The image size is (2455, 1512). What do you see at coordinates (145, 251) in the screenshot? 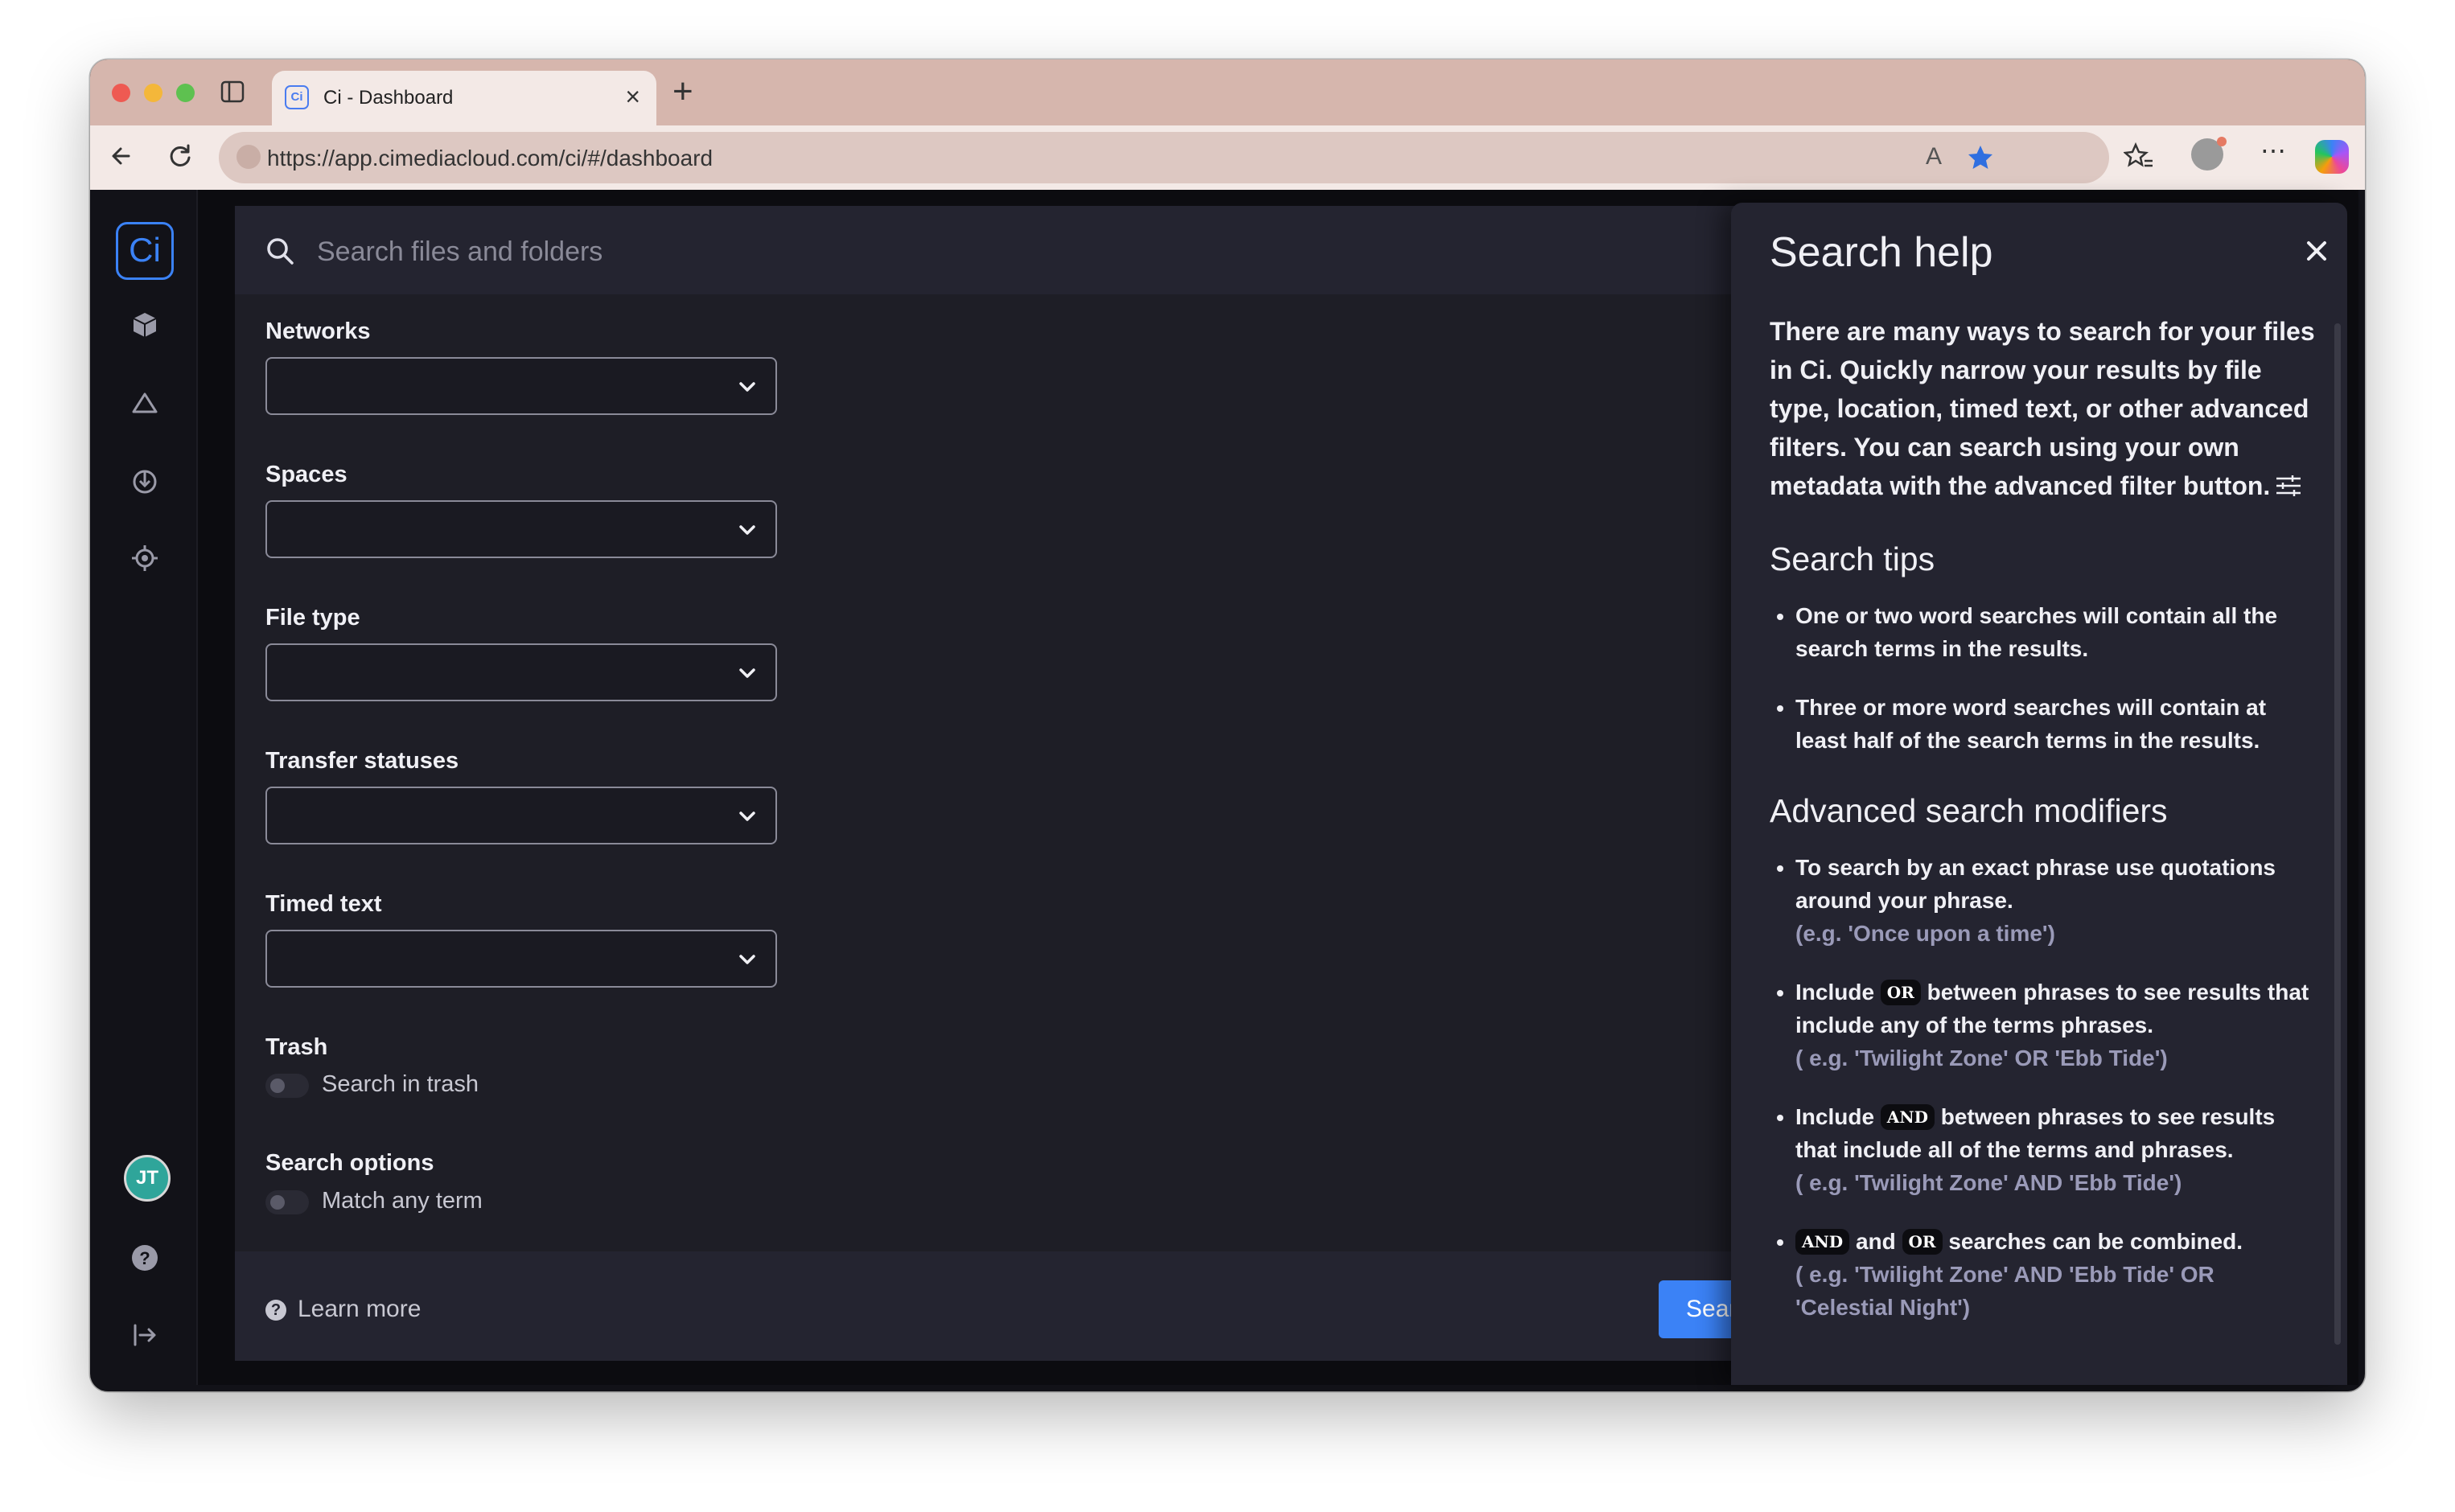
I see `ci-logo: Ci` at bounding box center [145, 251].